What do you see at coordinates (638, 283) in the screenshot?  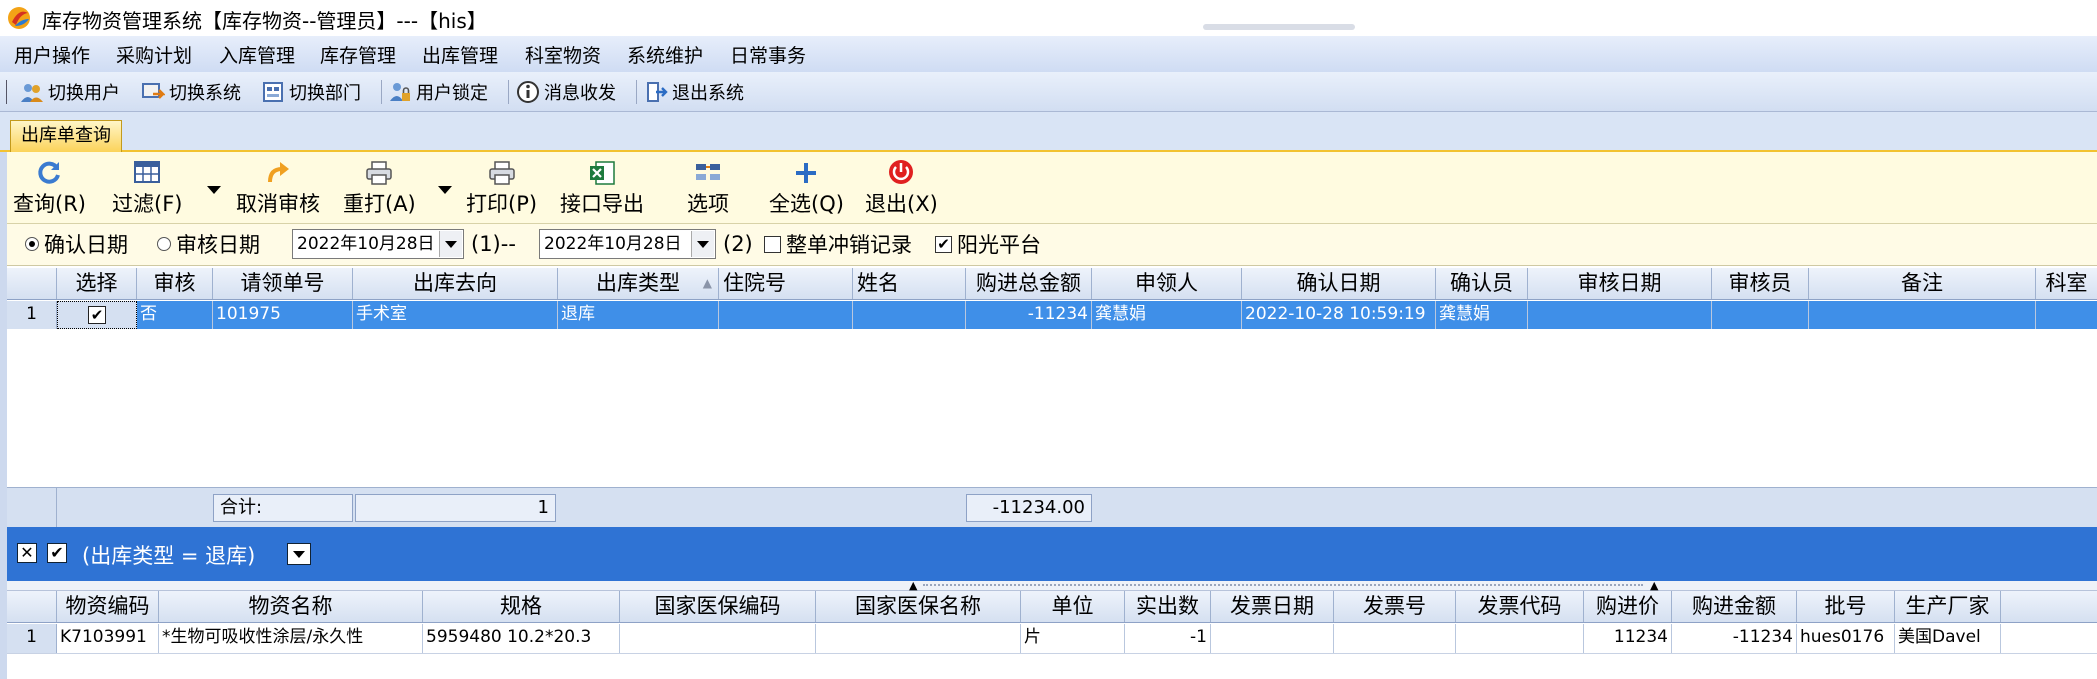 I see `column-header-sorted: 出库类型 ▲` at bounding box center [638, 283].